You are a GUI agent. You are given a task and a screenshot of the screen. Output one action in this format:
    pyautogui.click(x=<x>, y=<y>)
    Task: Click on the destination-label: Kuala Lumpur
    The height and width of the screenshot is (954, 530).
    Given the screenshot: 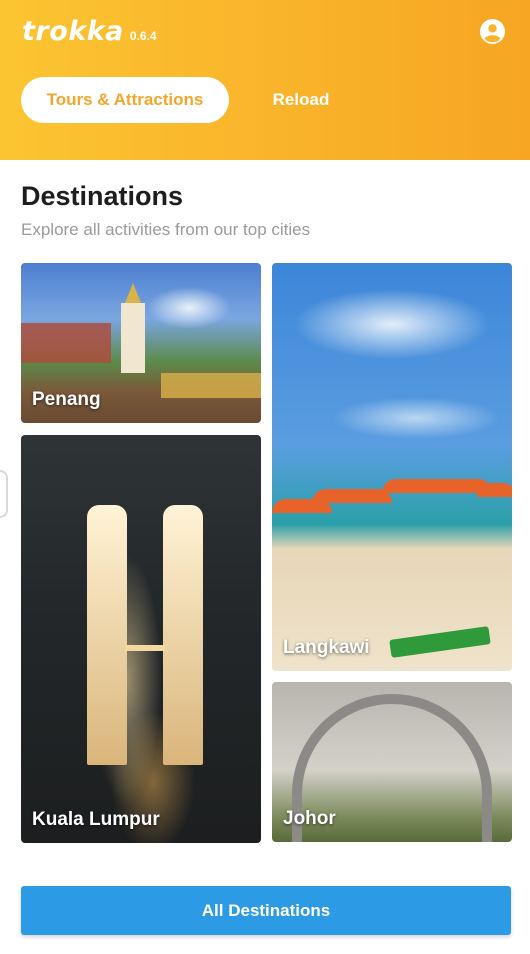 What is the action you would take?
    pyautogui.click(x=96, y=819)
    